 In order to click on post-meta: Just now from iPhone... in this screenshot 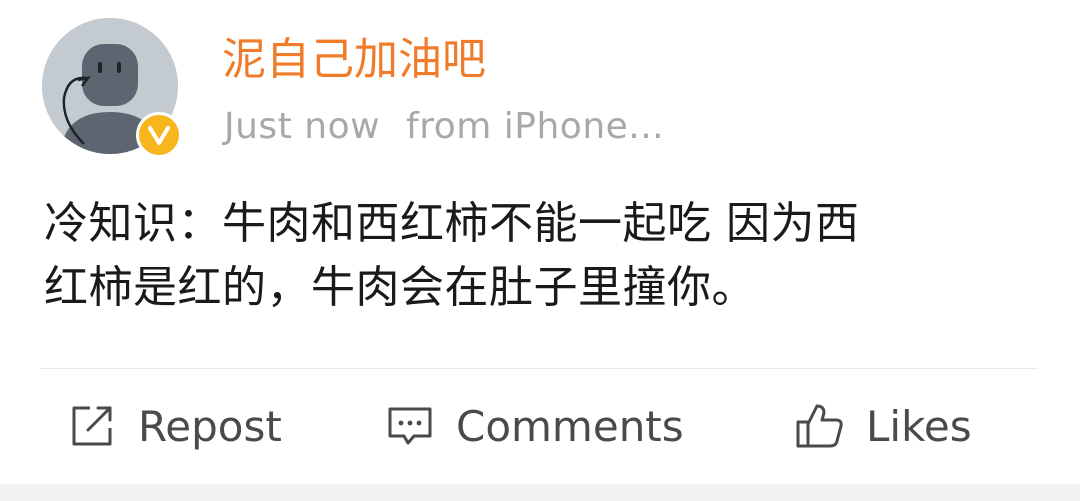, I will do `click(444, 127)`.